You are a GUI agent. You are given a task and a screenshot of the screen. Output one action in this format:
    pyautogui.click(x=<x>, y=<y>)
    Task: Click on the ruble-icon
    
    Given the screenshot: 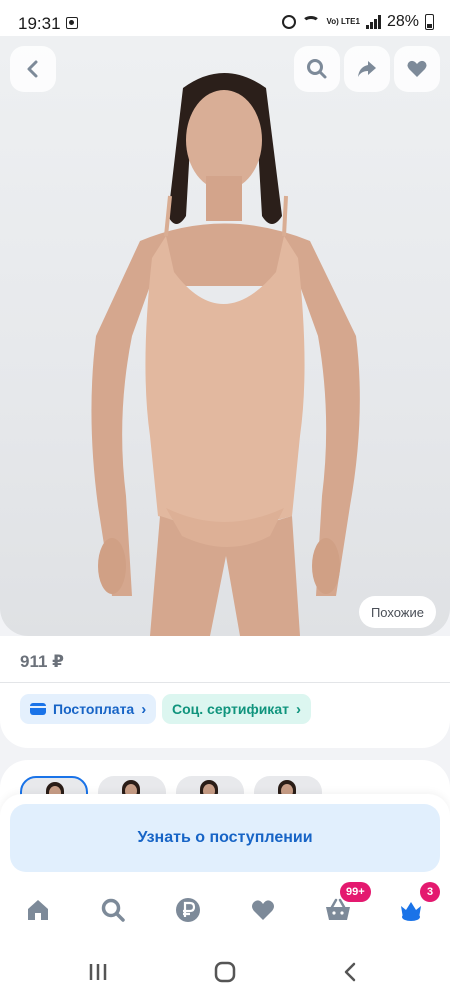 What is the action you would take?
    pyautogui.click(x=188, y=910)
    